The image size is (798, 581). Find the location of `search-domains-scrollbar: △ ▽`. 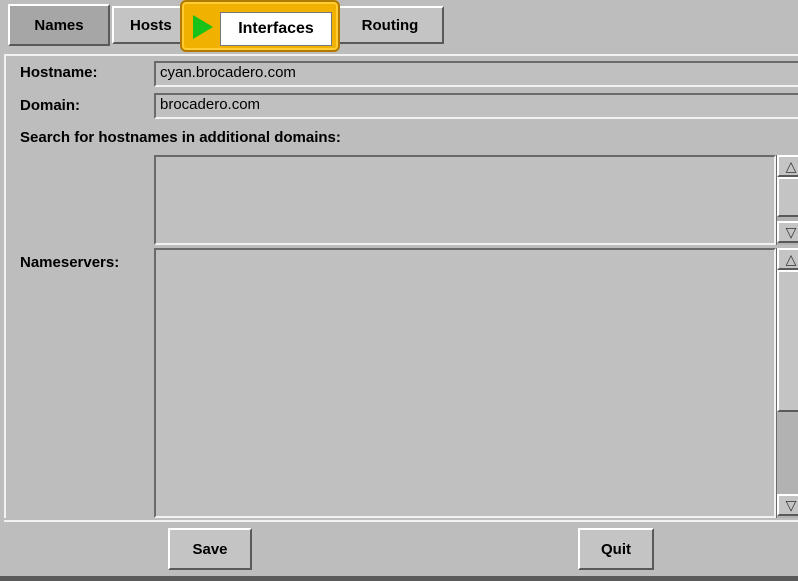

search-domains-scrollbar: △ ▽ is located at coordinates (787, 200).